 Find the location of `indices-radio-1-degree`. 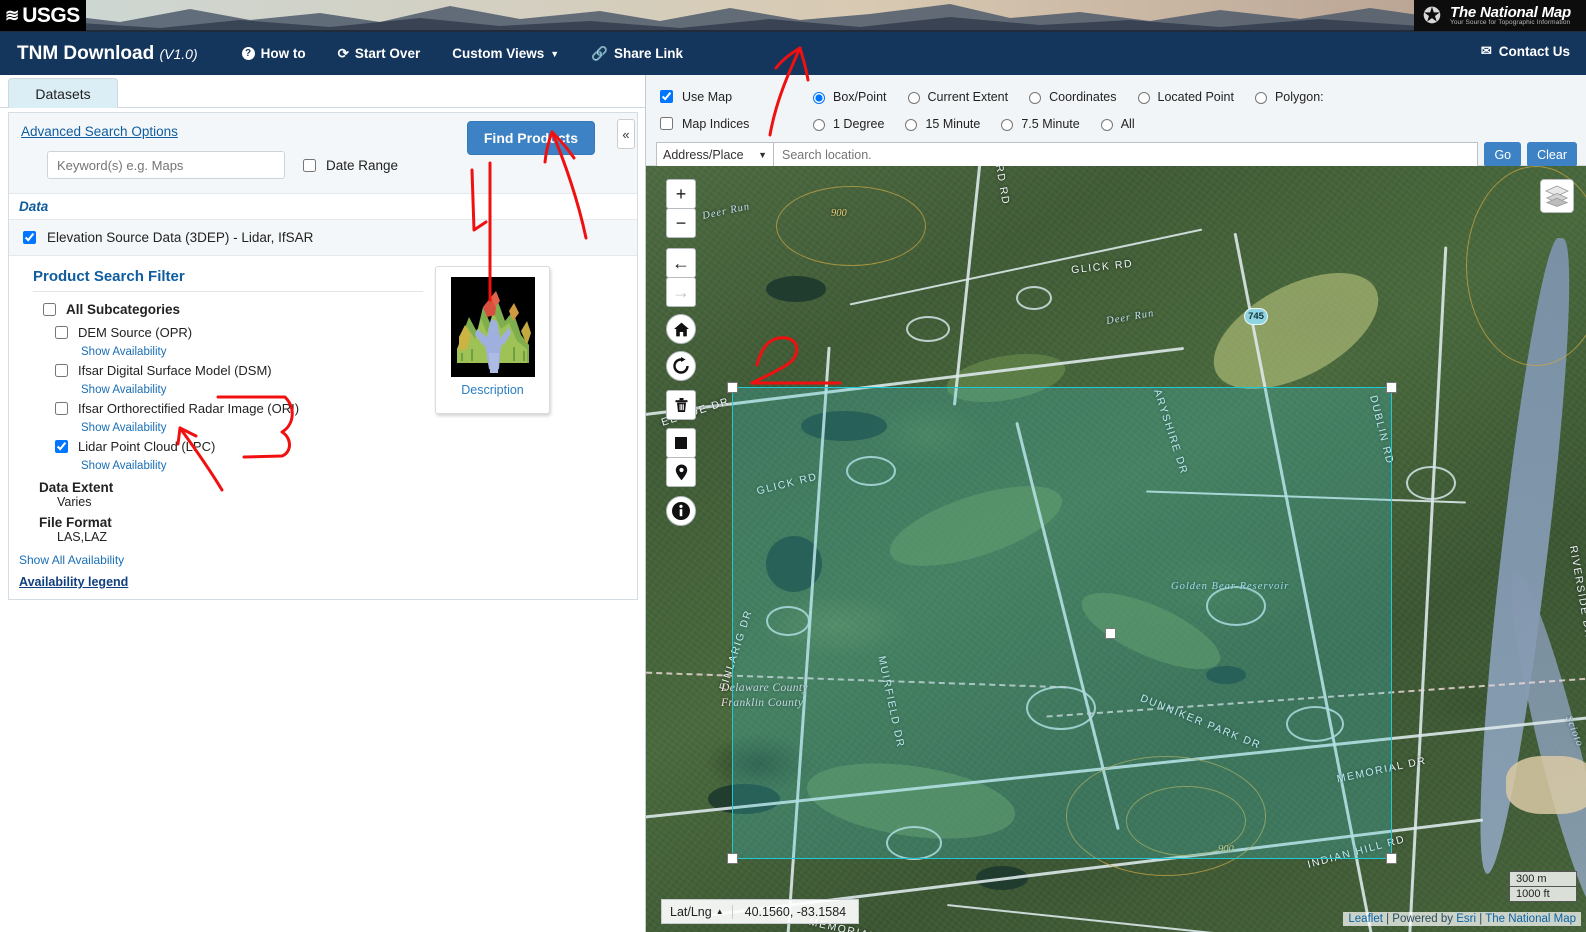

indices-radio-1-degree is located at coordinates (819, 125).